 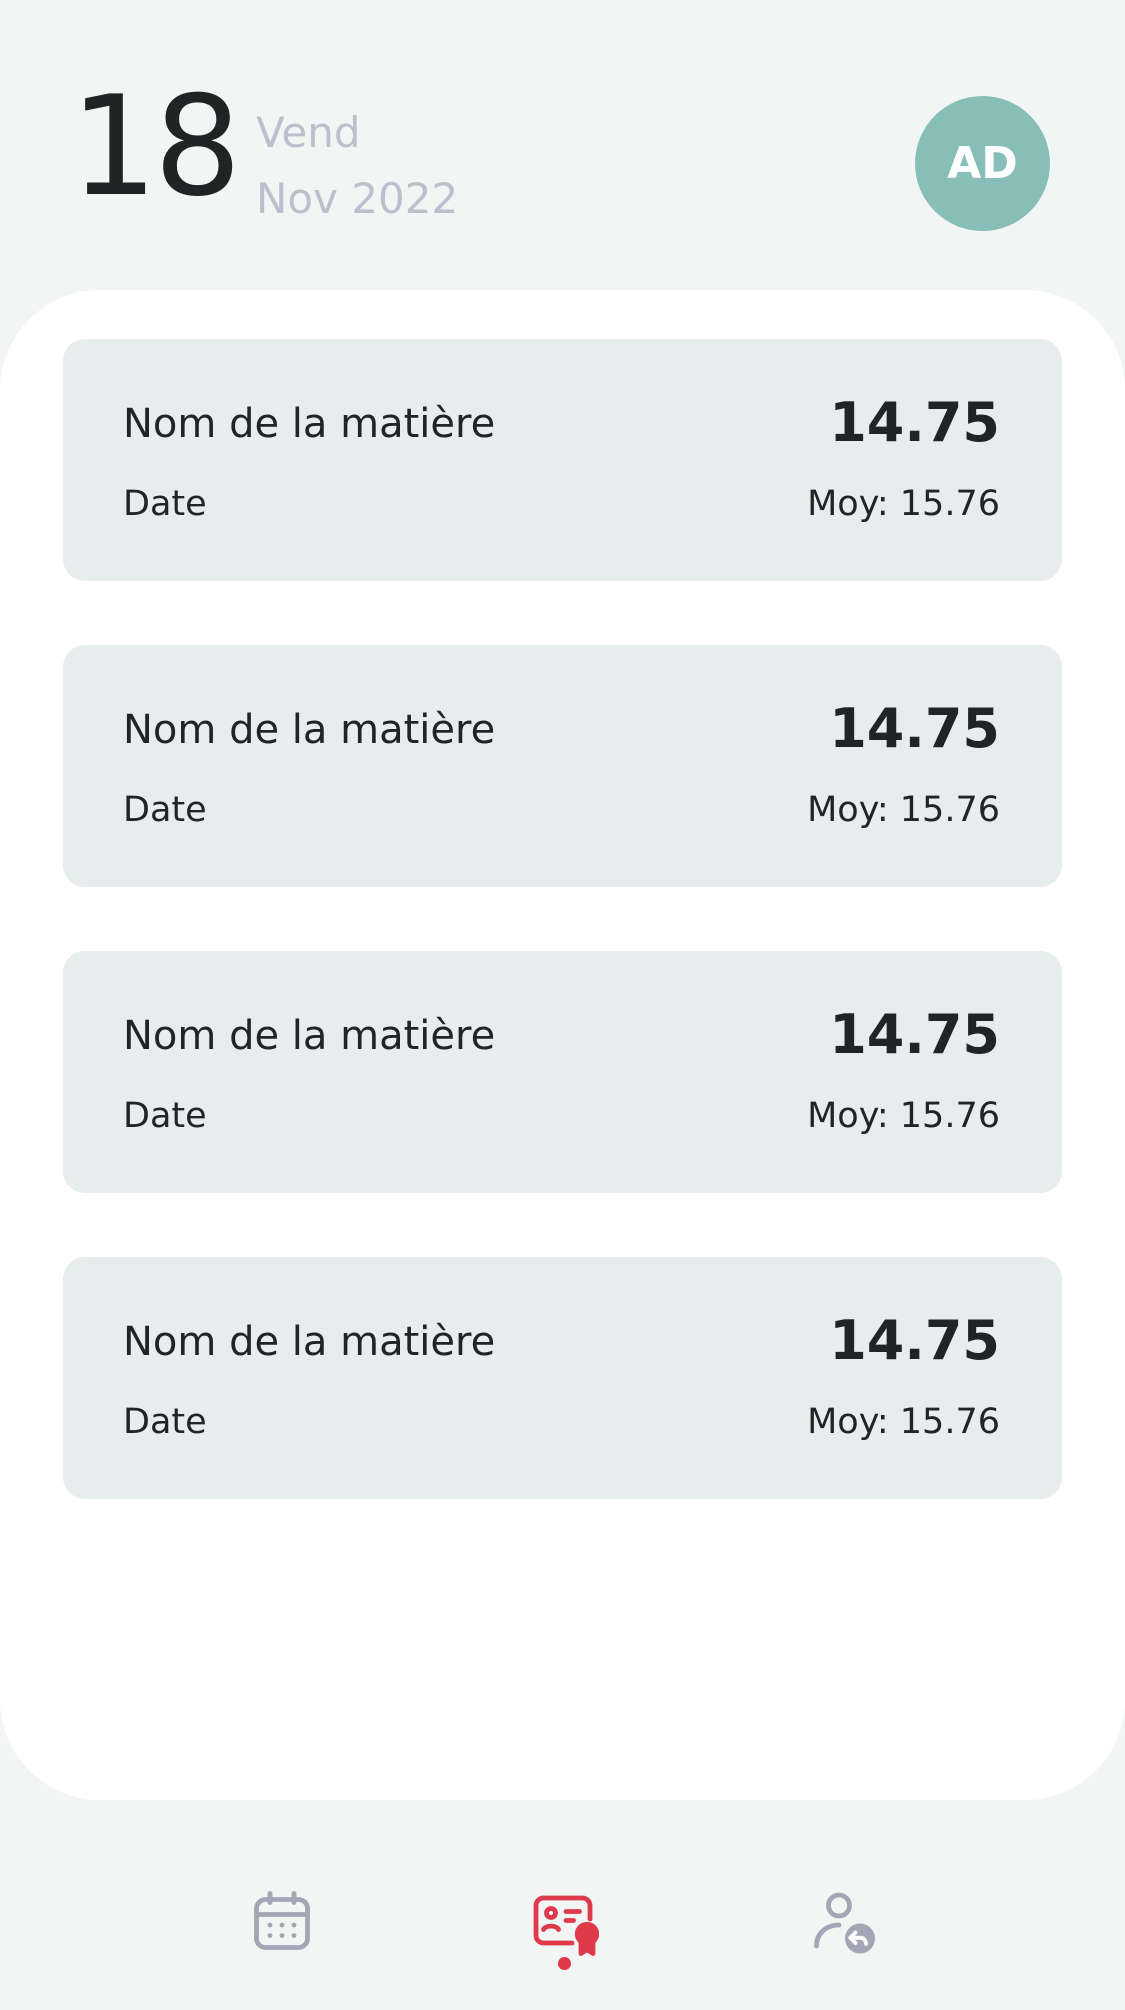 I want to click on calendar-icon, so click(x=282, y=1920).